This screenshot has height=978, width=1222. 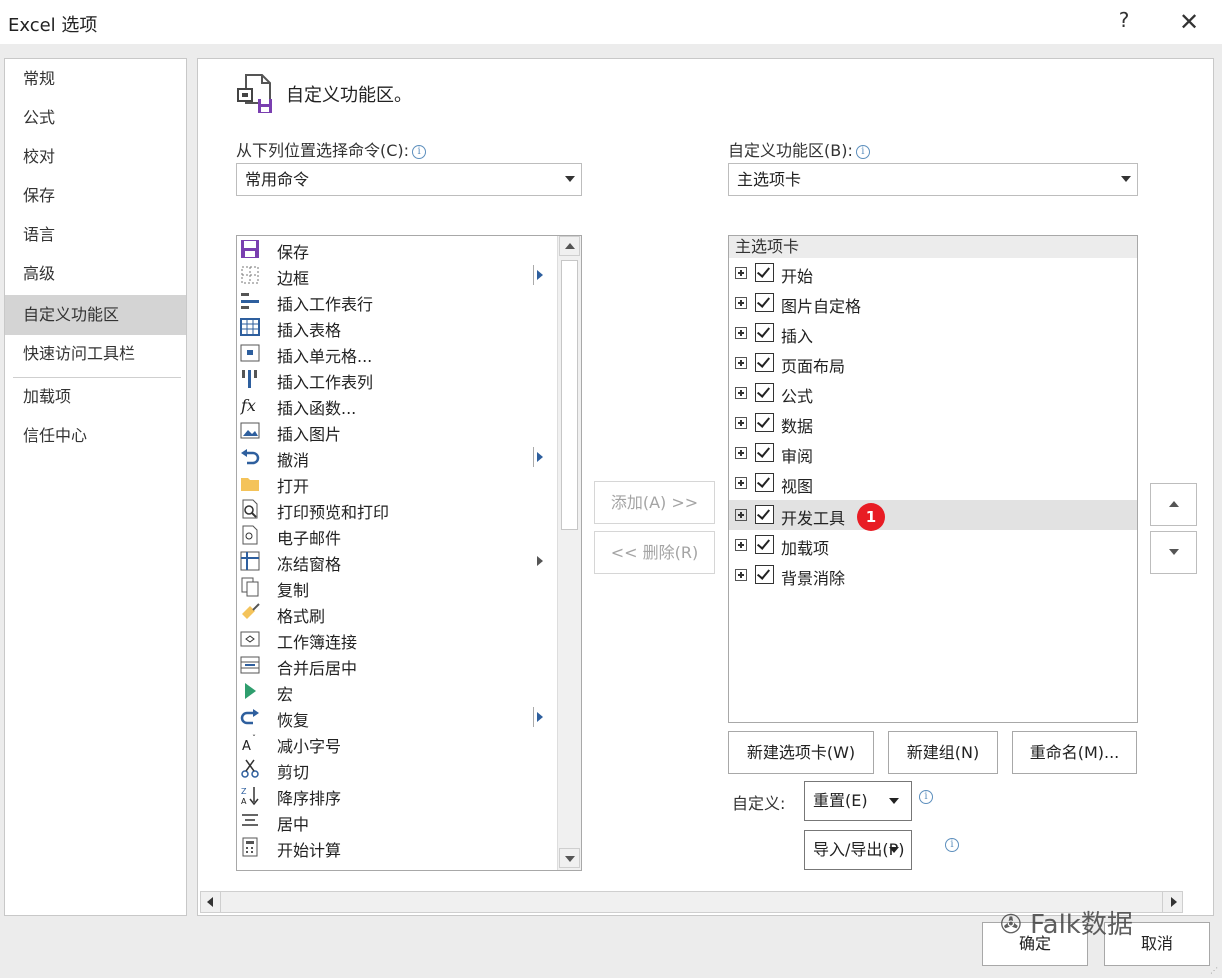 I want to click on help-button: ?, so click(x=1124, y=22).